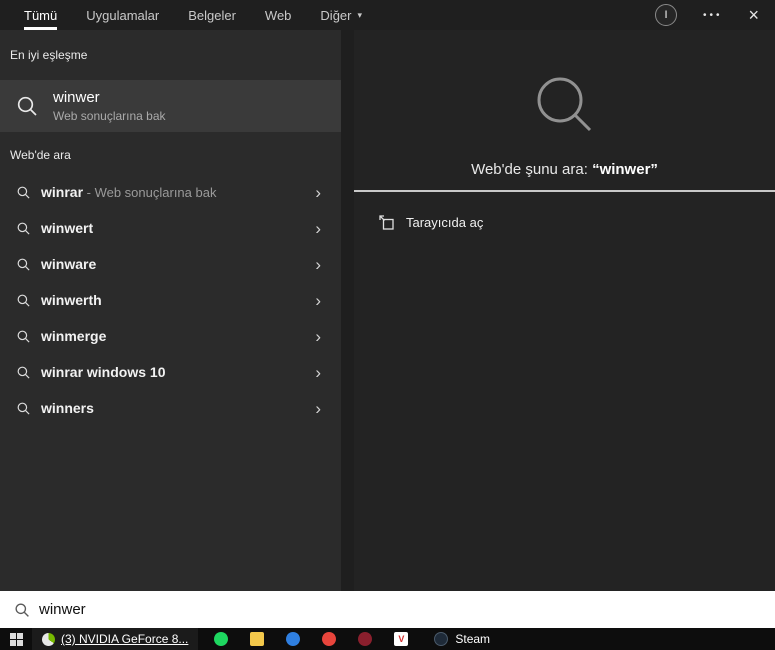 The height and width of the screenshot is (650, 775). I want to click on open-in-browser-label: Tarayıcıda aç, so click(445, 222).